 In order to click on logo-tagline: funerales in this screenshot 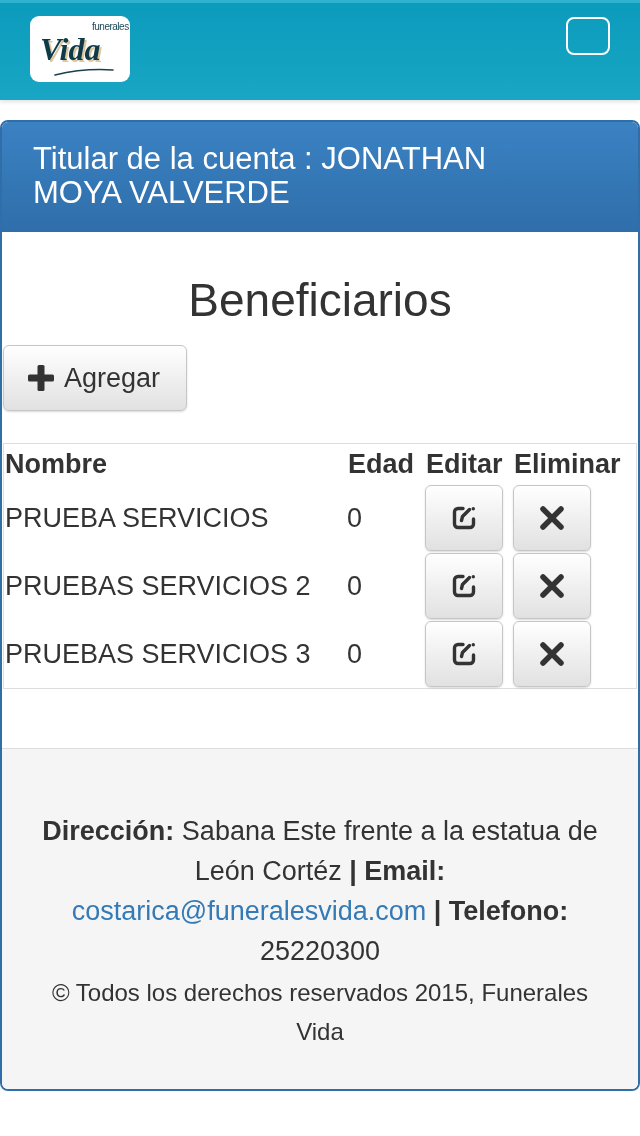, I will do `click(110, 26)`.